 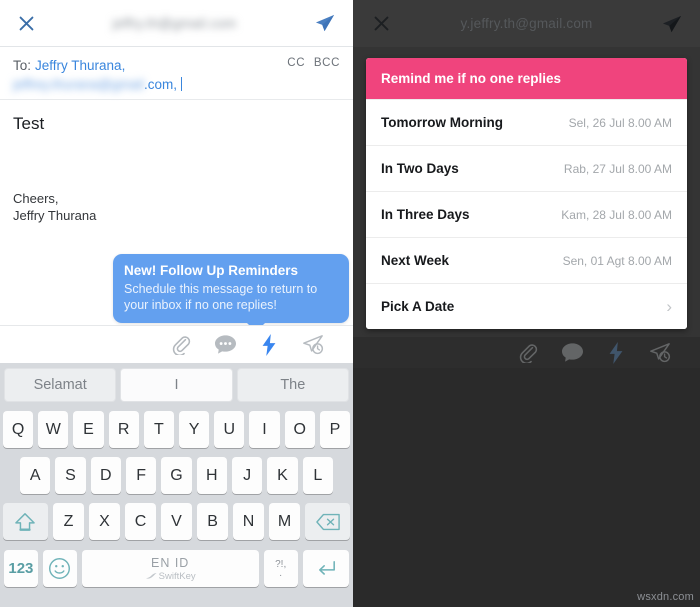 What do you see at coordinates (176, 117) in the screenshot?
I see `subject-field: Test` at bounding box center [176, 117].